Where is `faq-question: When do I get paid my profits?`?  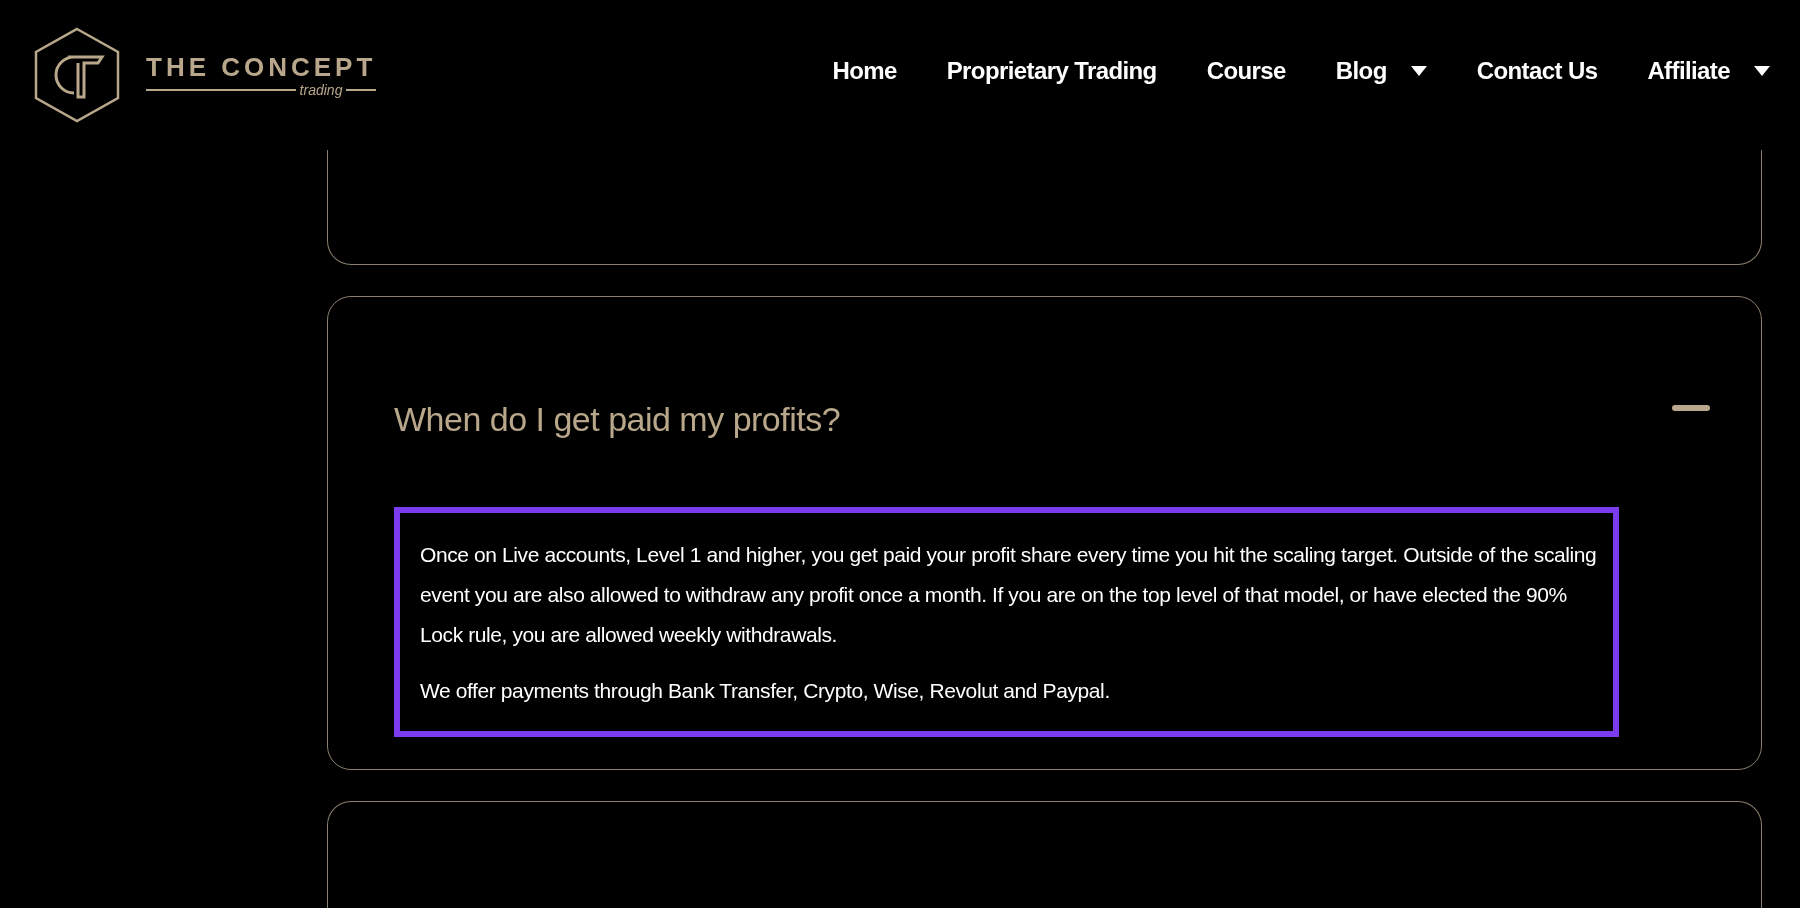 faq-question: When do I get paid my profits? is located at coordinates (617, 419).